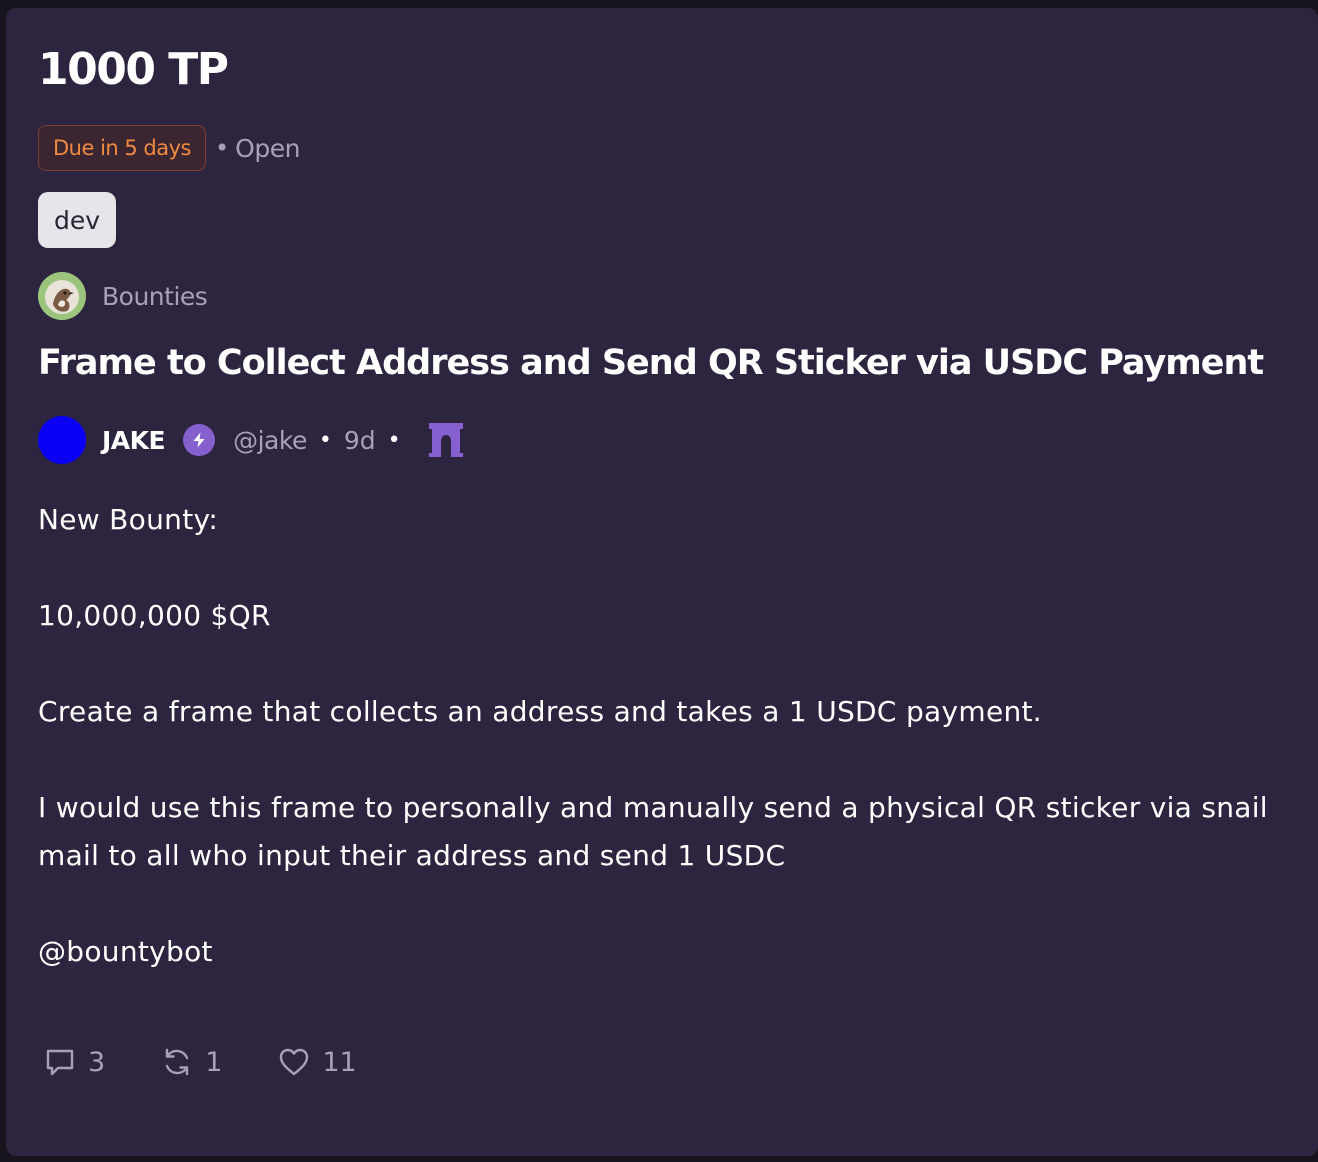 This screenshot has width=1318, height=1162. What do you see at coordinates (97, 1062) in the screenshot?
I see `reply-count: 3` at bounding box center [97, 1062].